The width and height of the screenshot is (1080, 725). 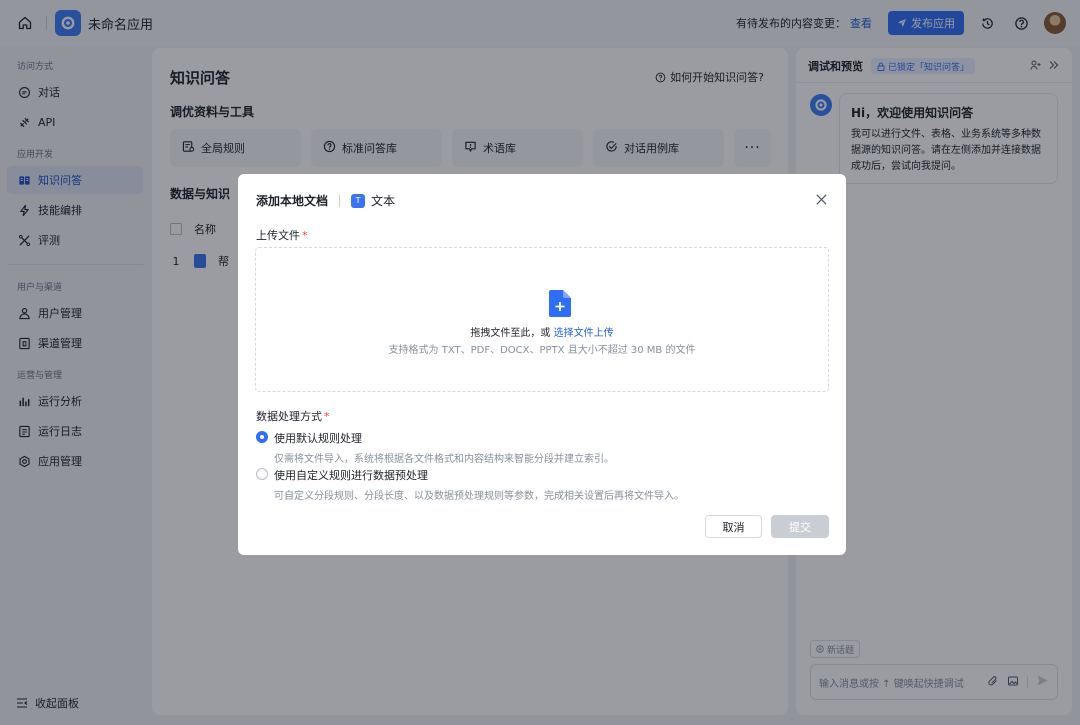 What do you see at coordinates (584, 333) in the screenshot?
I see `select-file-link: 选择文件上传` at bounding box center [584, 333].